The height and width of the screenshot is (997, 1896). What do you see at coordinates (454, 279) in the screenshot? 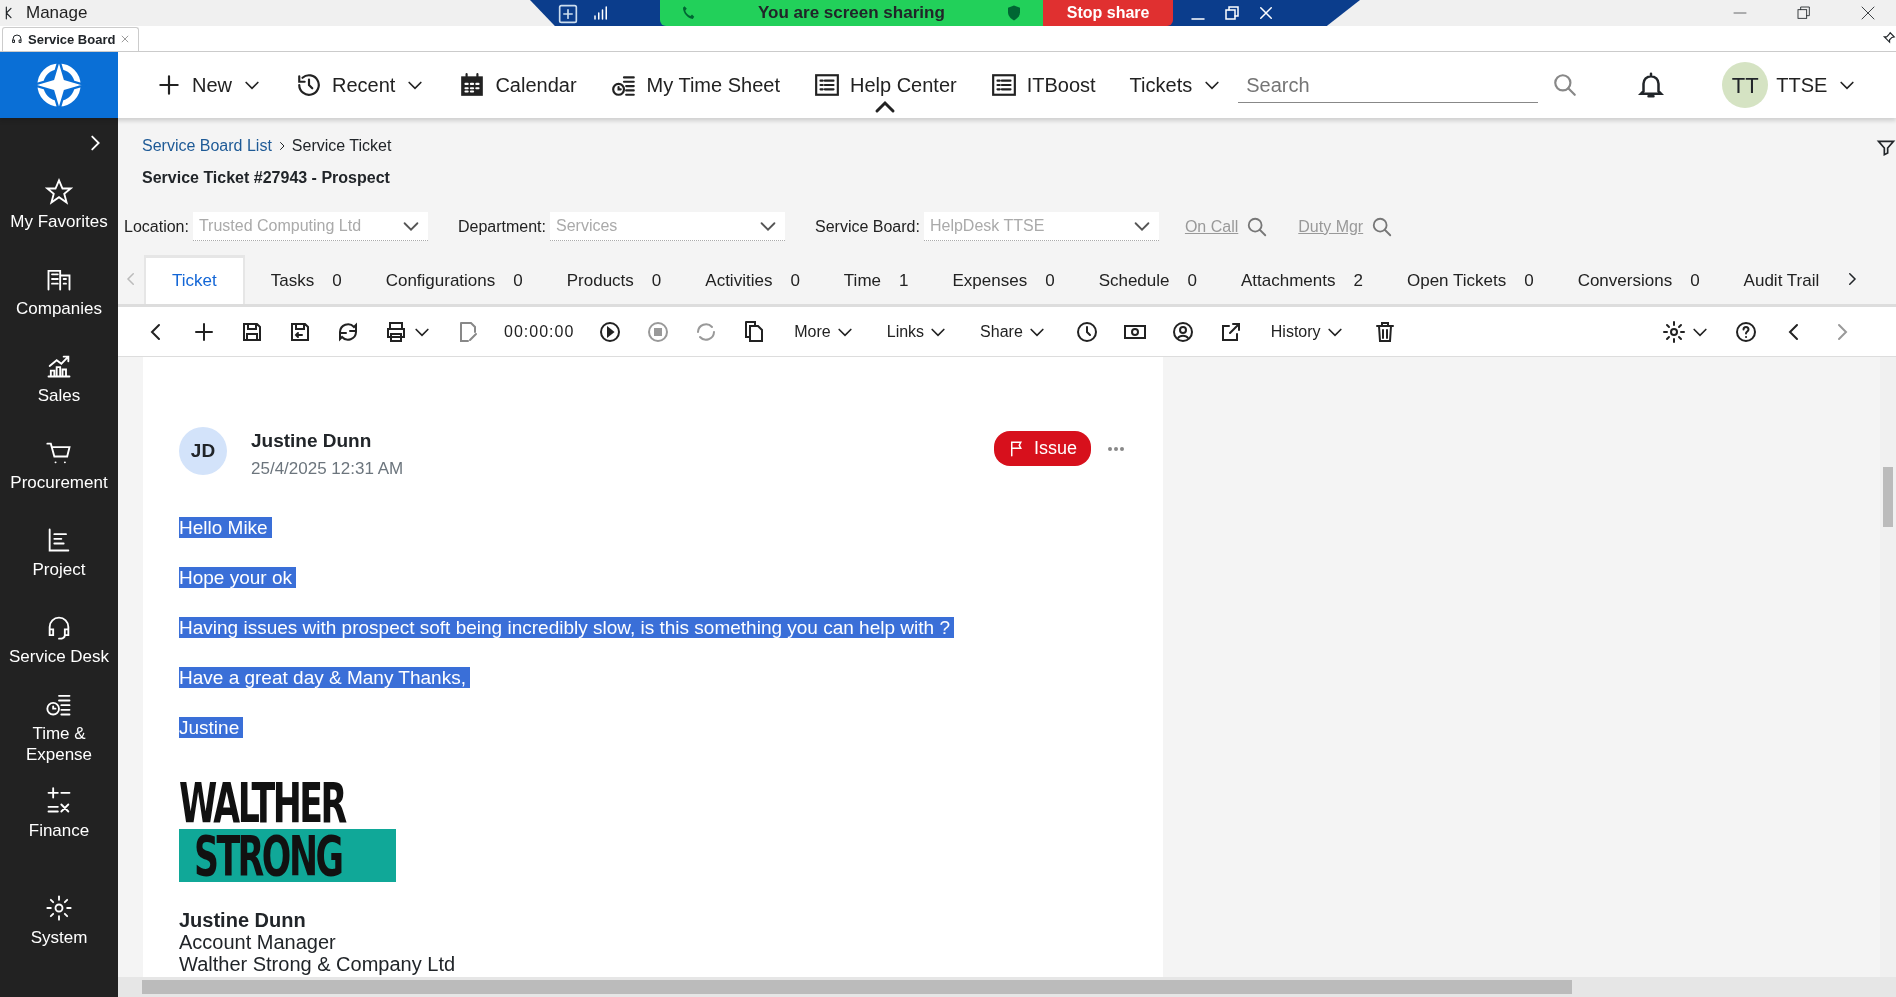
I see `tab: Configurations 0` at bounding box center [454, 279].